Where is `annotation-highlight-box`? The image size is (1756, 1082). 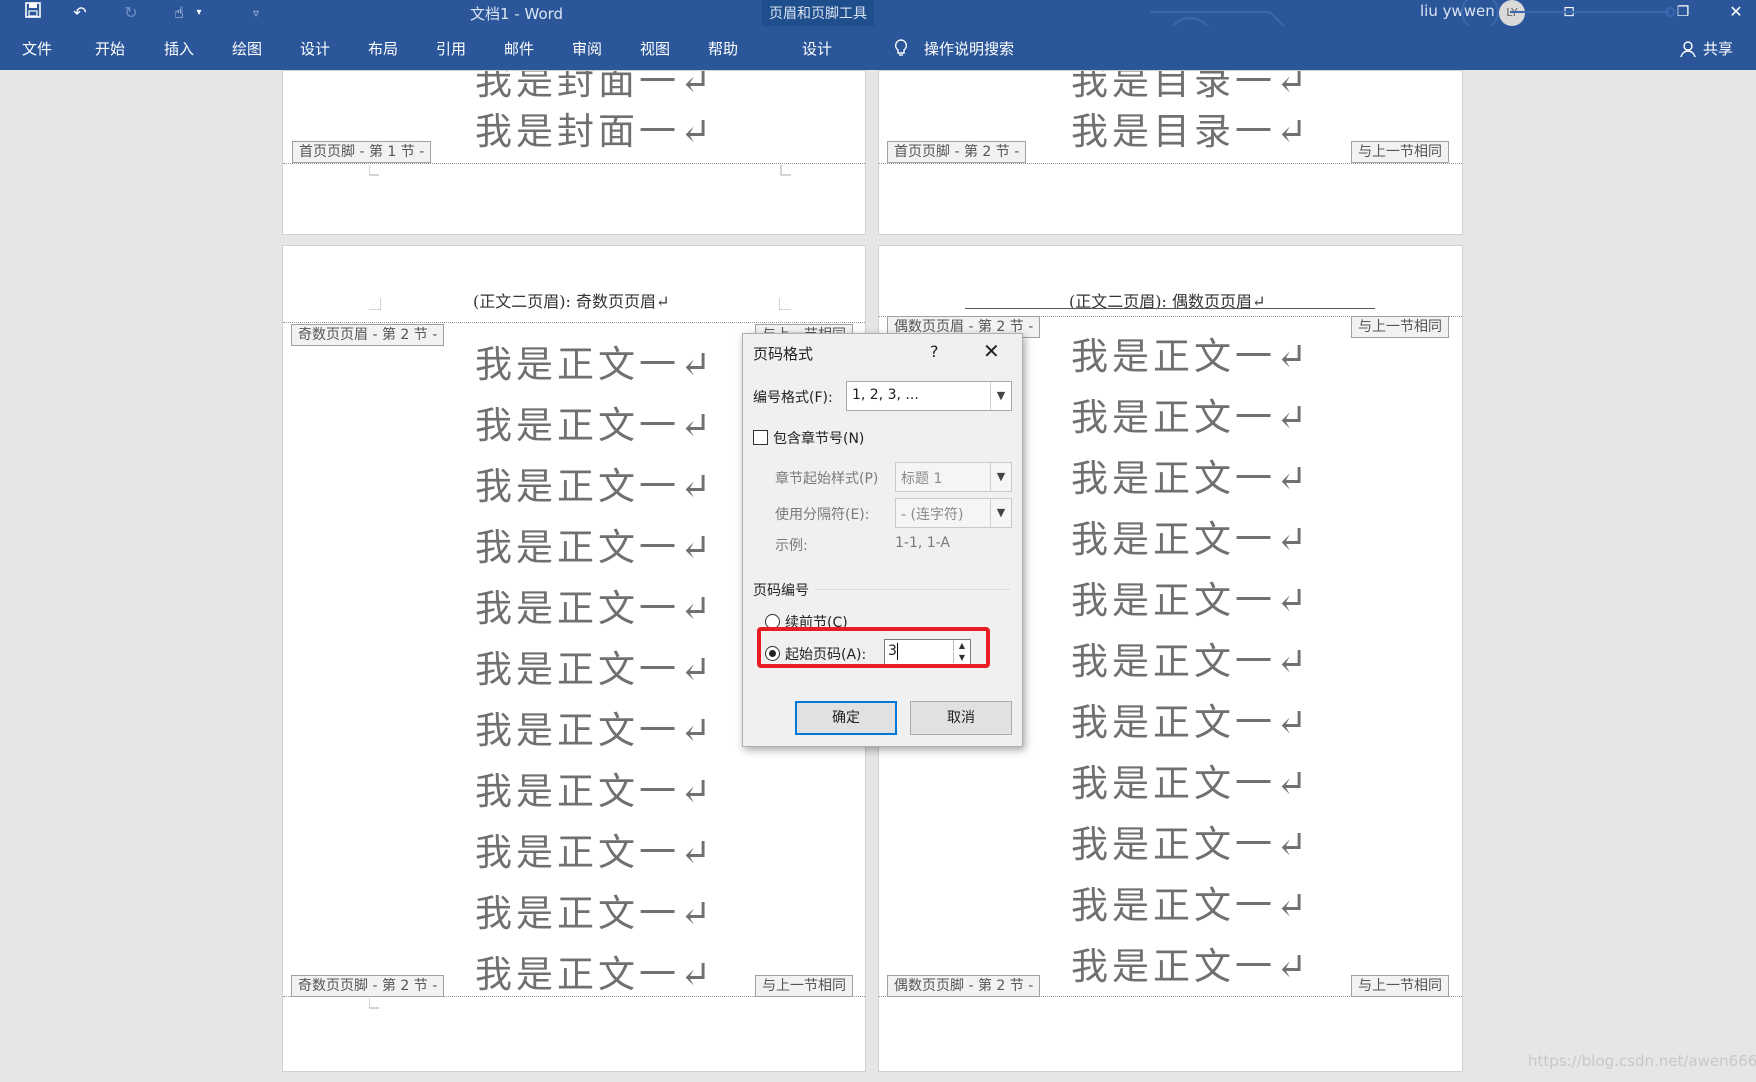
annotation-highlight-box is located at coordinates (873, 647).